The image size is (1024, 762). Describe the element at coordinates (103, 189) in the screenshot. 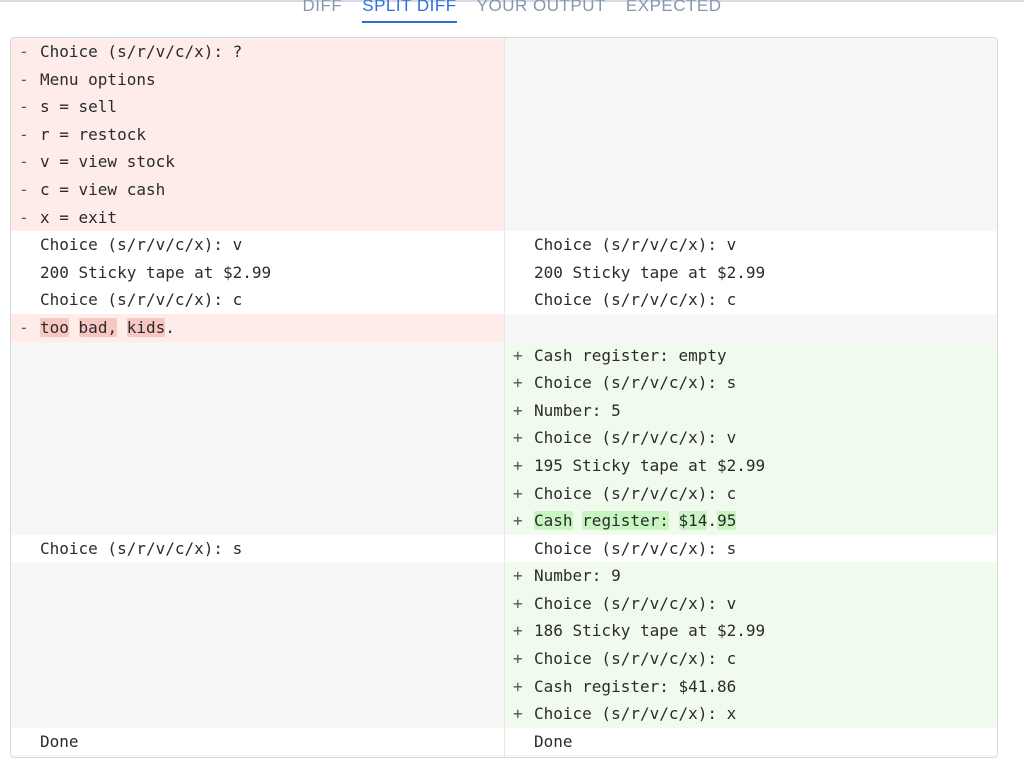

I see `diff-text: c = view cash` at that location.